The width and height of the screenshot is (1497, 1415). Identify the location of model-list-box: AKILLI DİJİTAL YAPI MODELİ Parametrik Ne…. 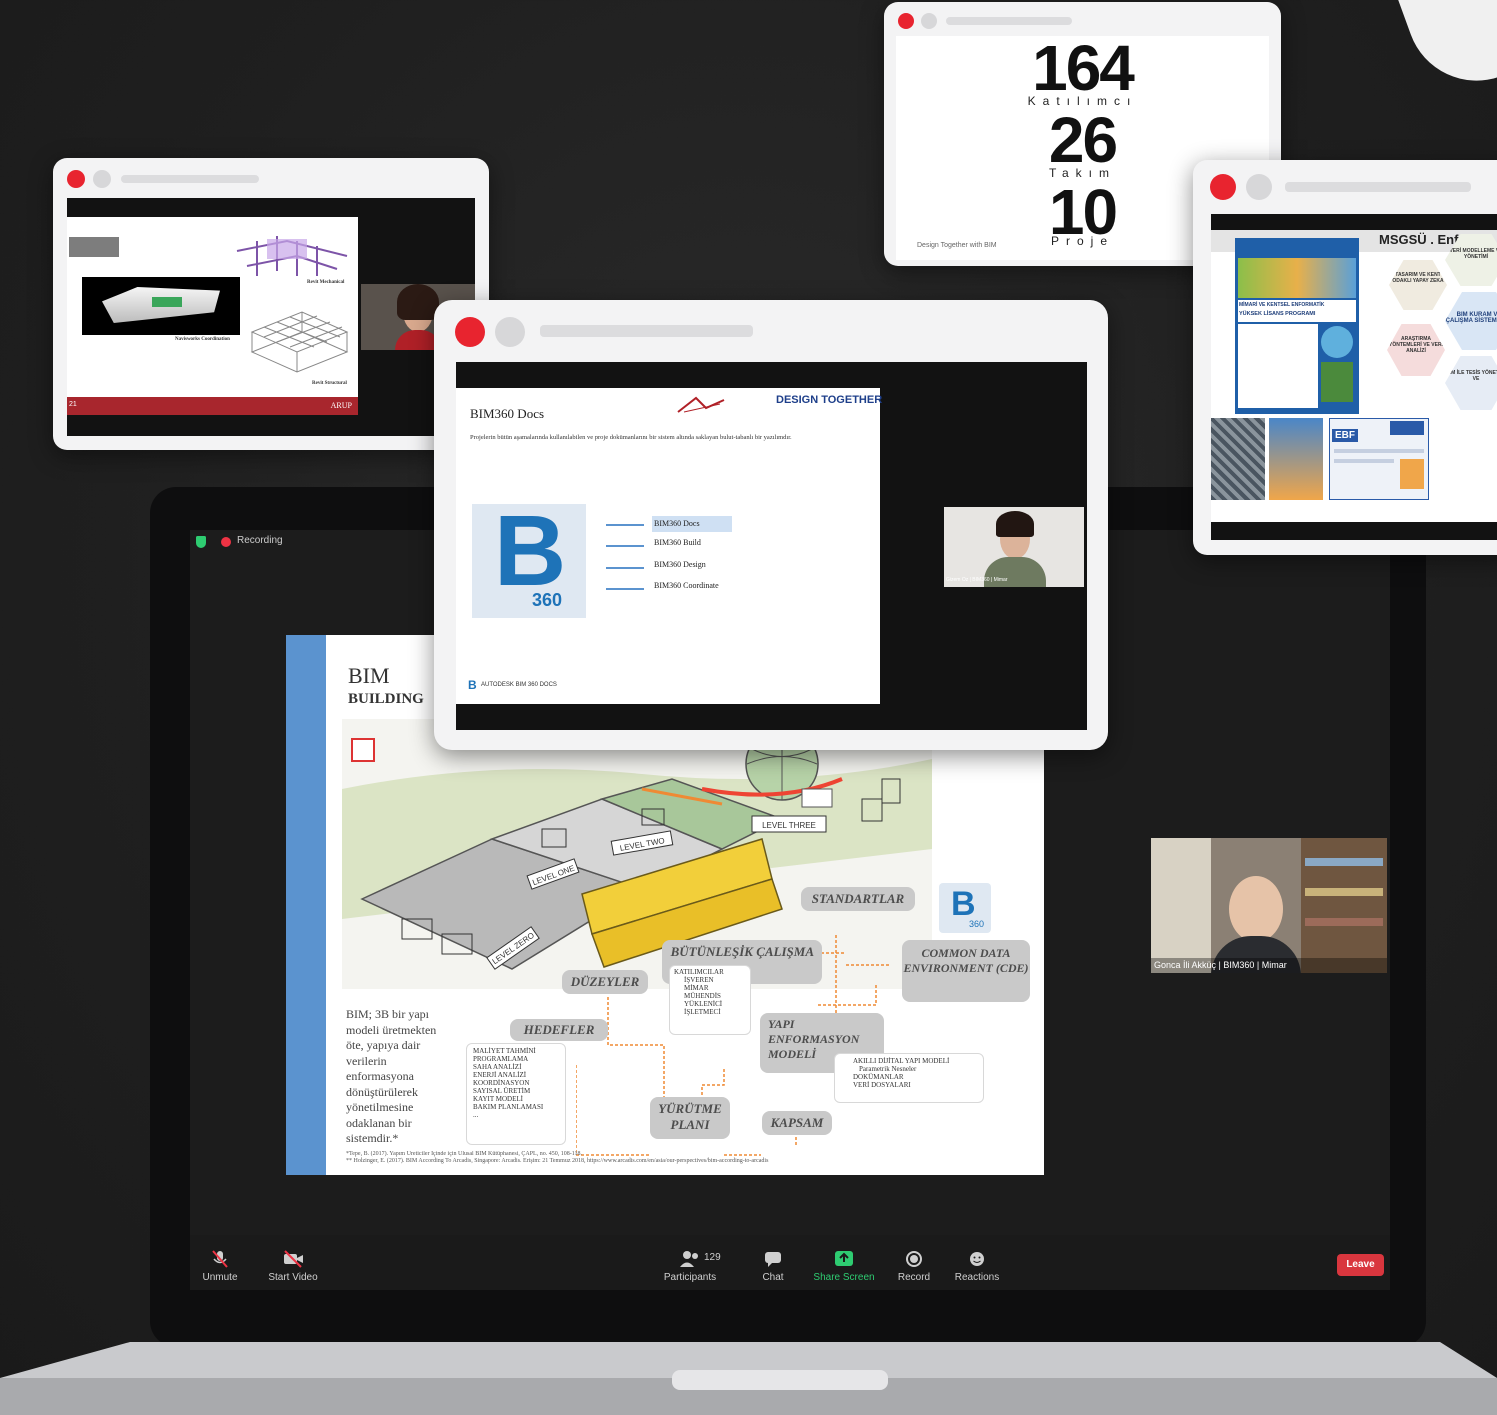
(909, 1078).